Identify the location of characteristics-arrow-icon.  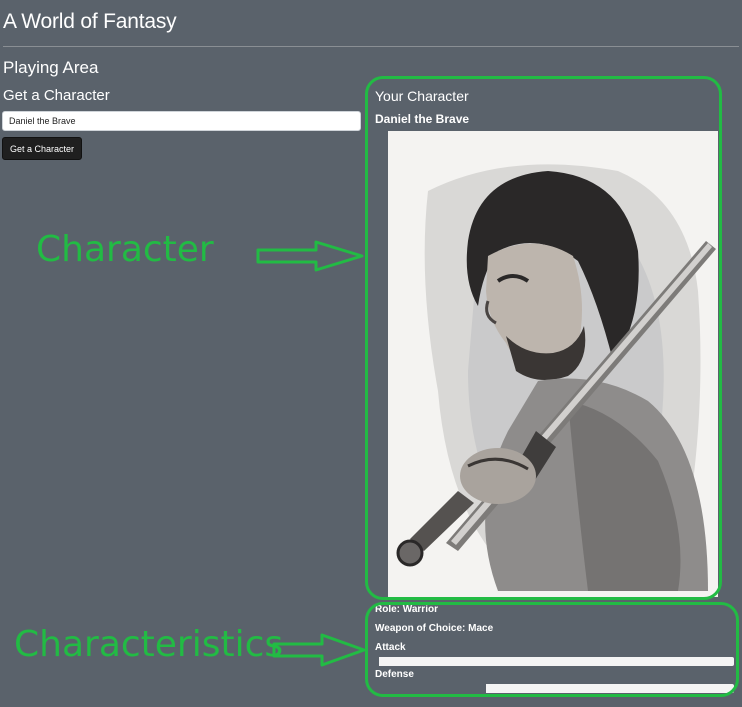
(319, 650).